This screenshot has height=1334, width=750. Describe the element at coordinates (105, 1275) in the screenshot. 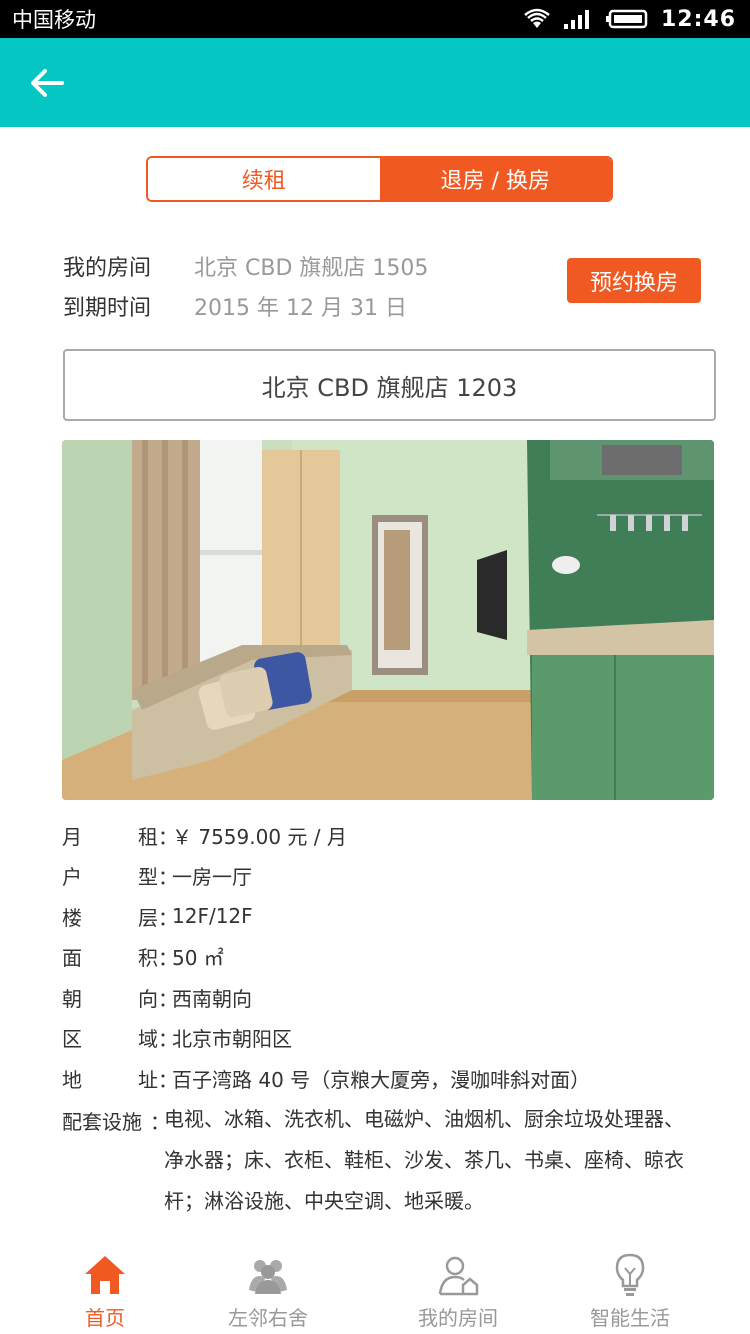

I see `home-icon` at that location.